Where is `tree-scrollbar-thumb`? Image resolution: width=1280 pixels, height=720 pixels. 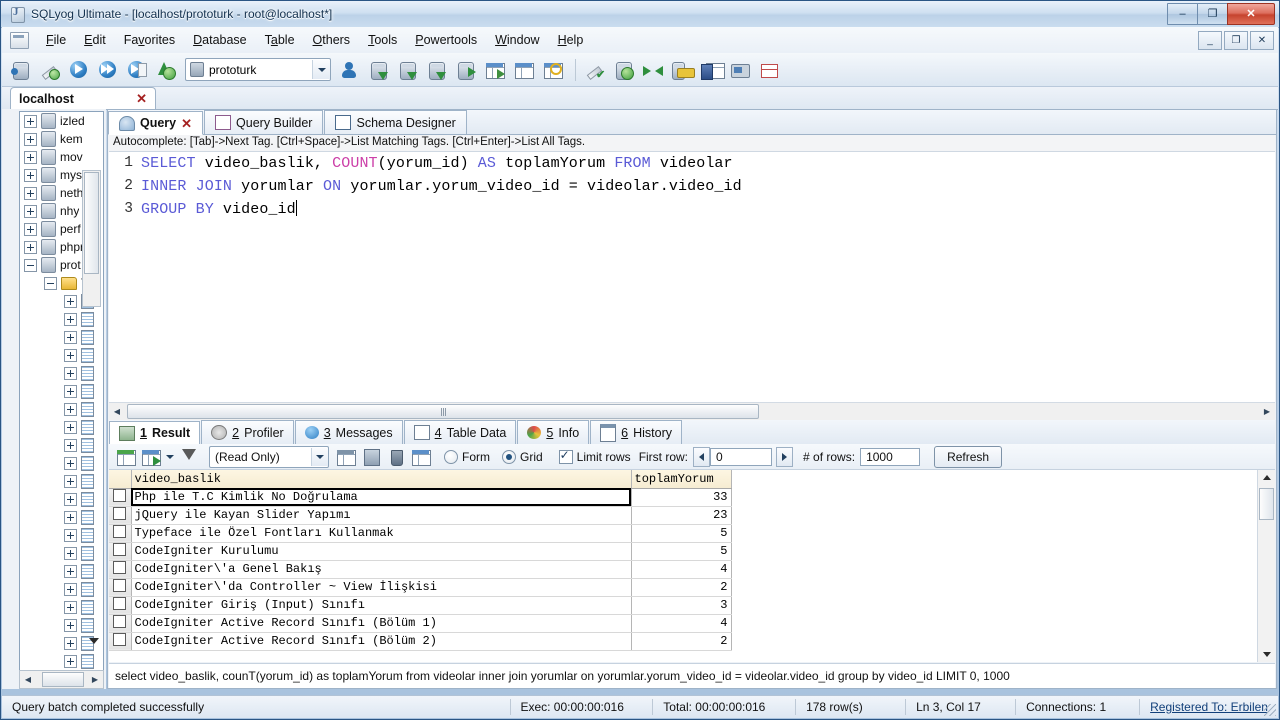 tree-scrollbar-thumb is located at coordinates (91, 223).